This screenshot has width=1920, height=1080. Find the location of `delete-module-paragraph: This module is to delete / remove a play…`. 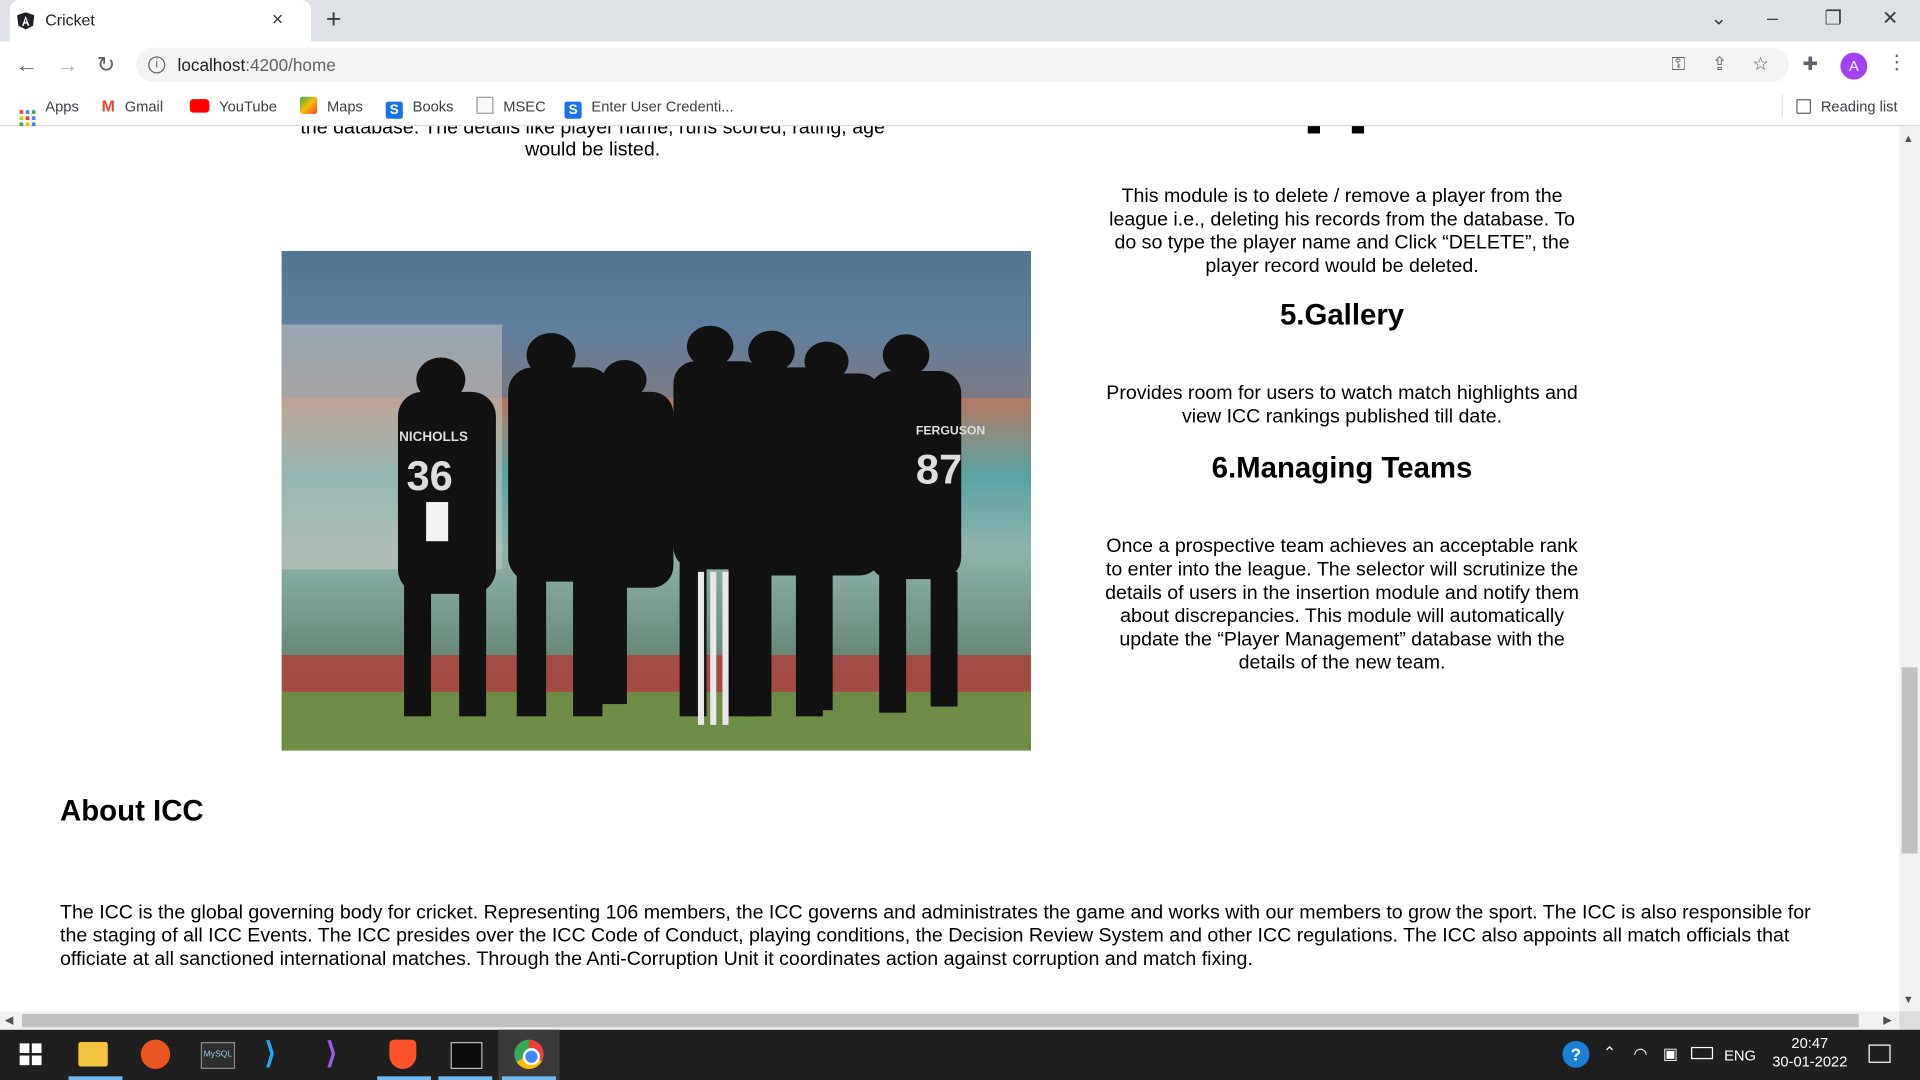

delete-module-paragraph: This module is to delete / remove a play… is located at coordinates (1342, 231).